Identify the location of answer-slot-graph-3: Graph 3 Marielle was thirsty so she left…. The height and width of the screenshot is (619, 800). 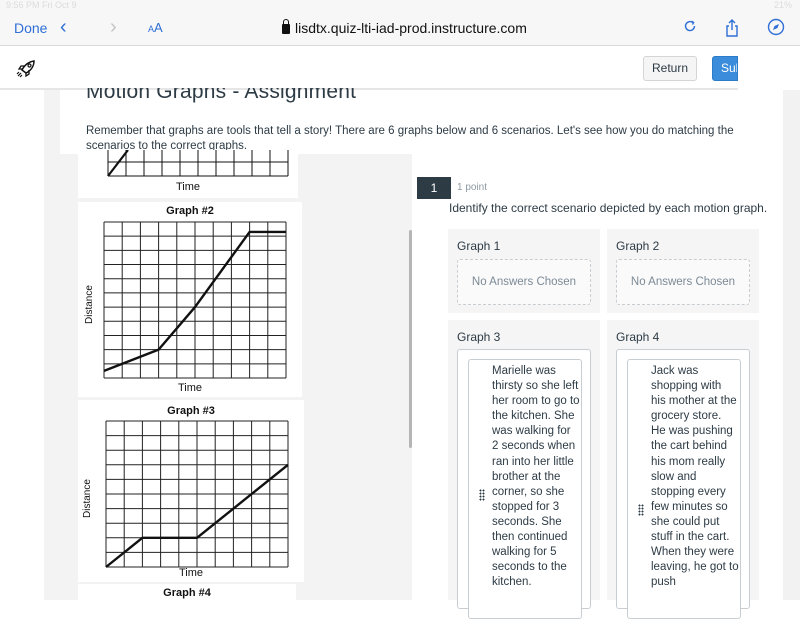
(524, 469).